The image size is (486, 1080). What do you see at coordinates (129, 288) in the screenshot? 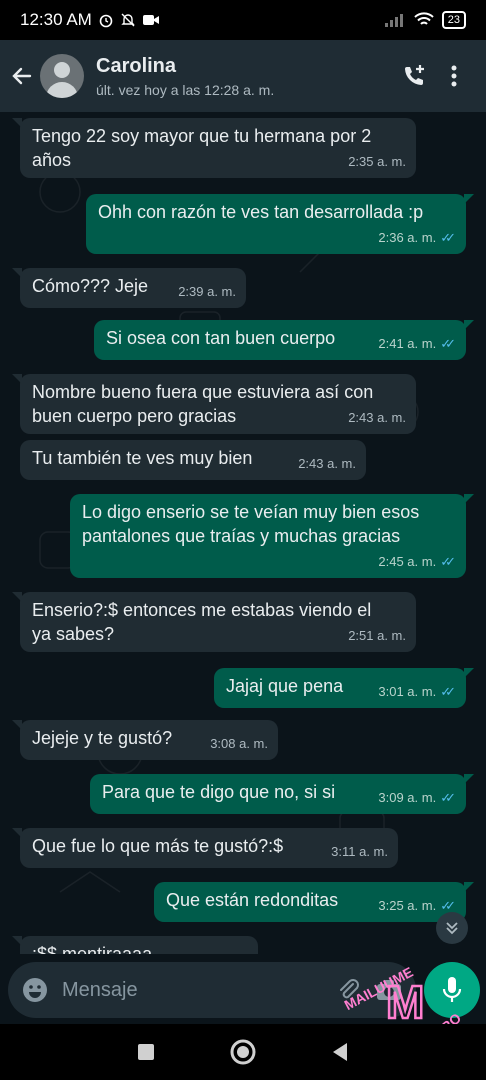
I see `message-incoming: Cómo??? Jeje 2:39 a. m.` at bounding box center [129, 288].